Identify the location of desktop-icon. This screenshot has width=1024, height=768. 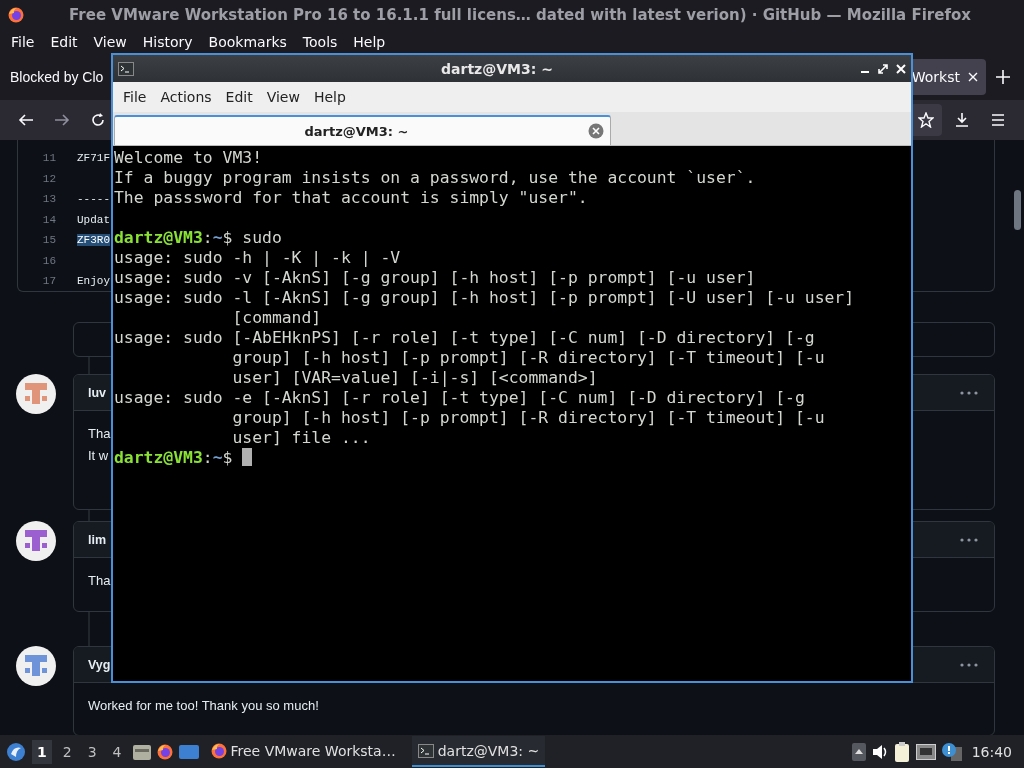
(188, 751).